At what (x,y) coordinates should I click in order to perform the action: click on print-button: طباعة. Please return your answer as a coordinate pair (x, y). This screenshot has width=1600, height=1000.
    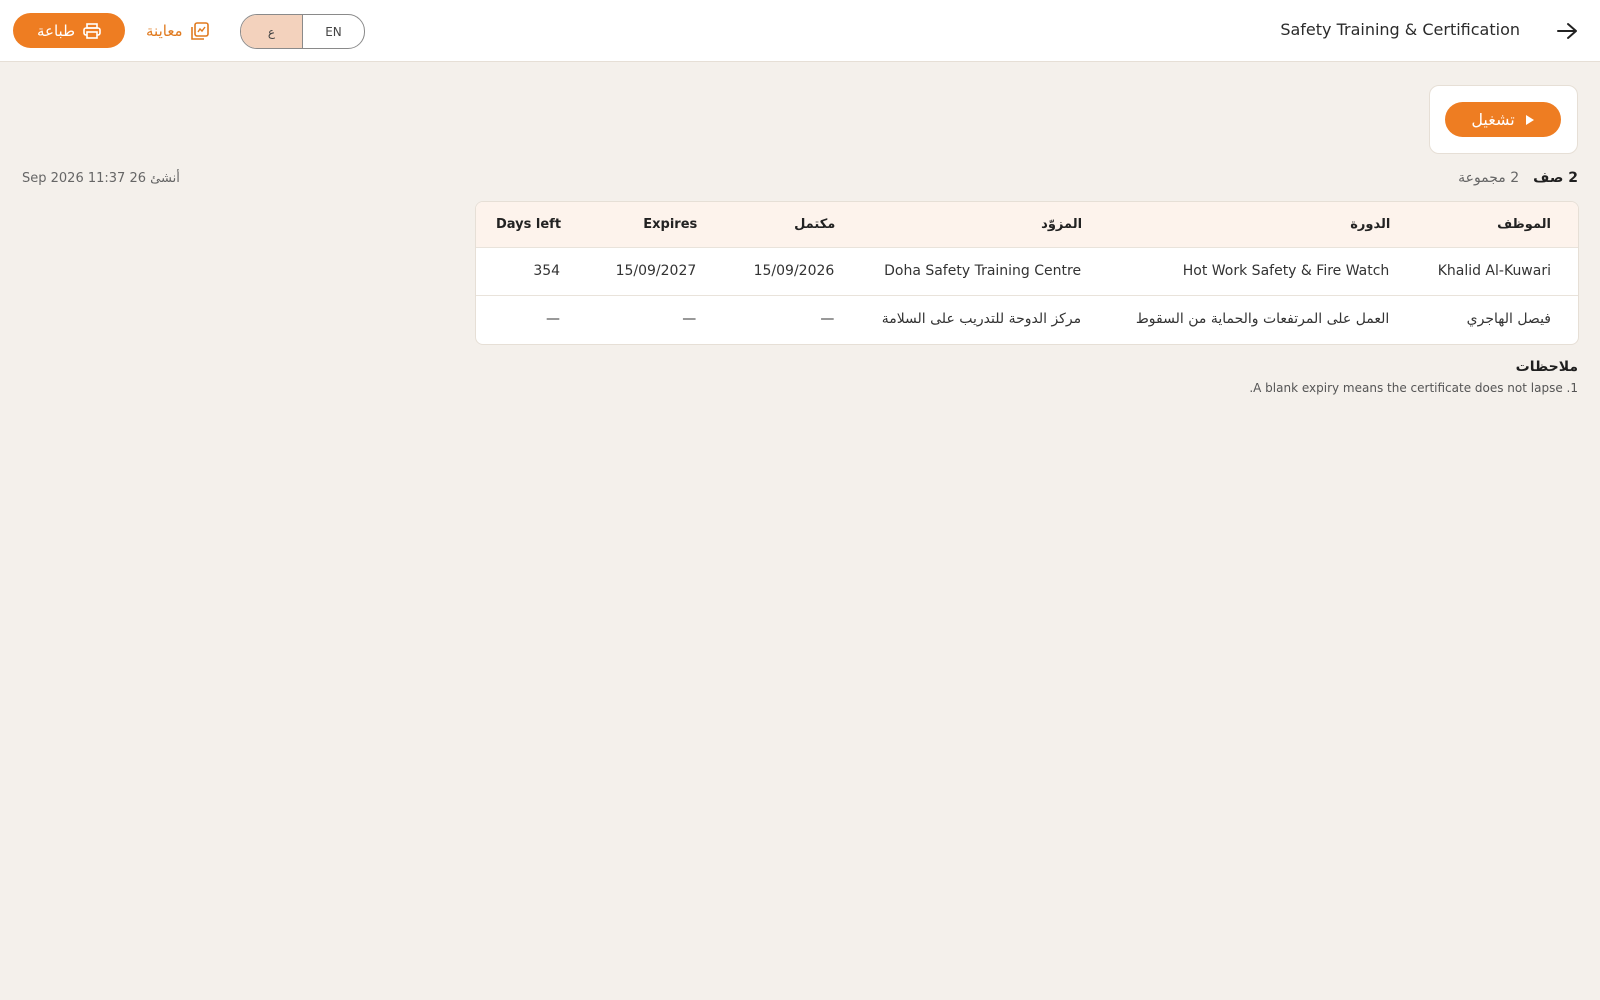
    Looking at the image, I should click on (69, 30).